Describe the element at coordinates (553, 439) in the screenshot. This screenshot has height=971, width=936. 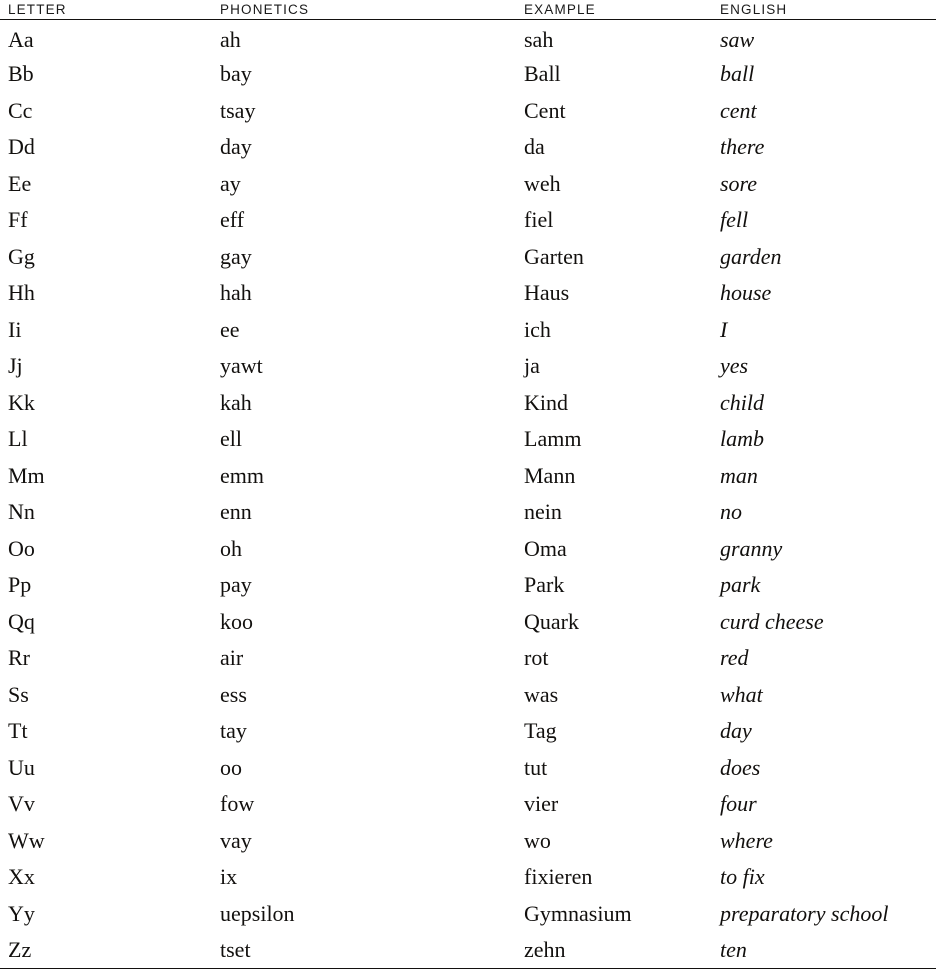
I see `cell-example: Lamm` at that location.